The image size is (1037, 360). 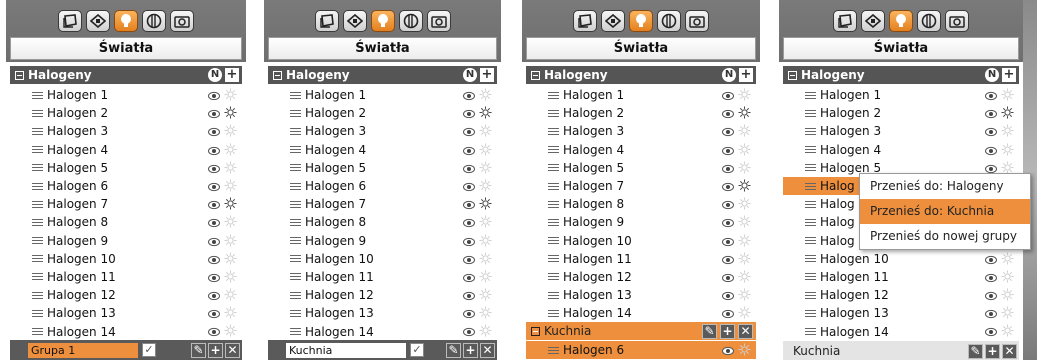 I want to click on new-item-badge: N, so click(x=215, y=75).